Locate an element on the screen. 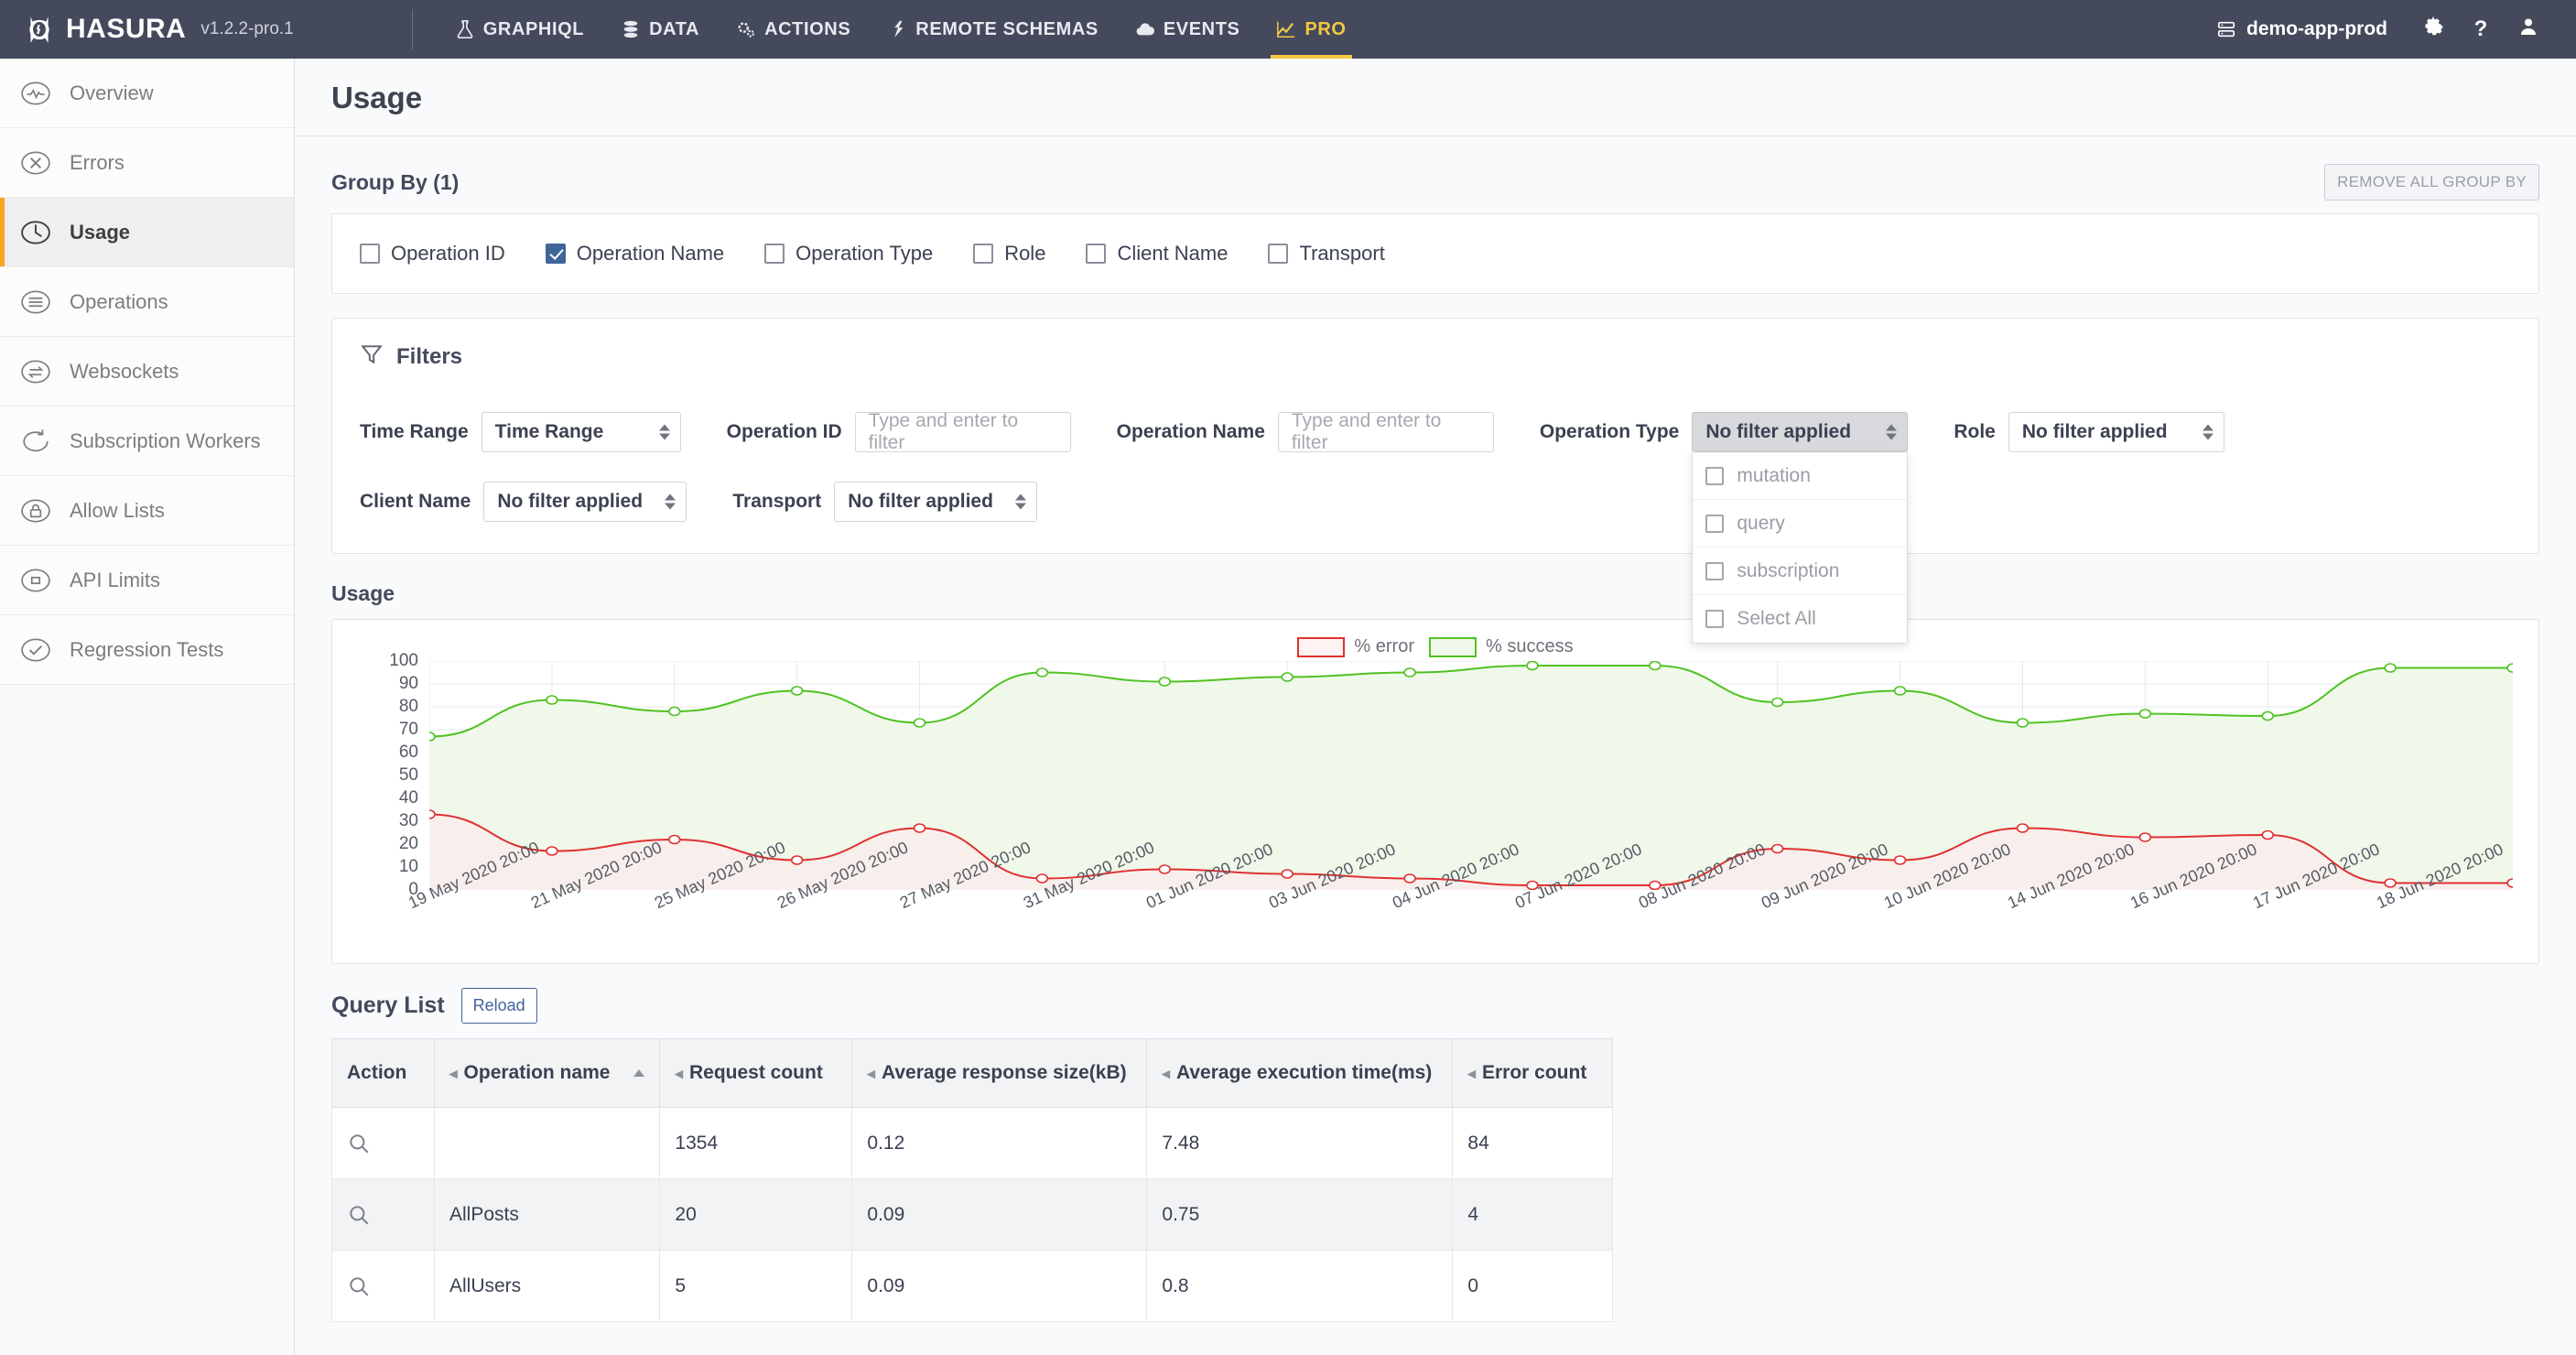  dropdown-item-label: mutation is located at coordinates (1774, 475).